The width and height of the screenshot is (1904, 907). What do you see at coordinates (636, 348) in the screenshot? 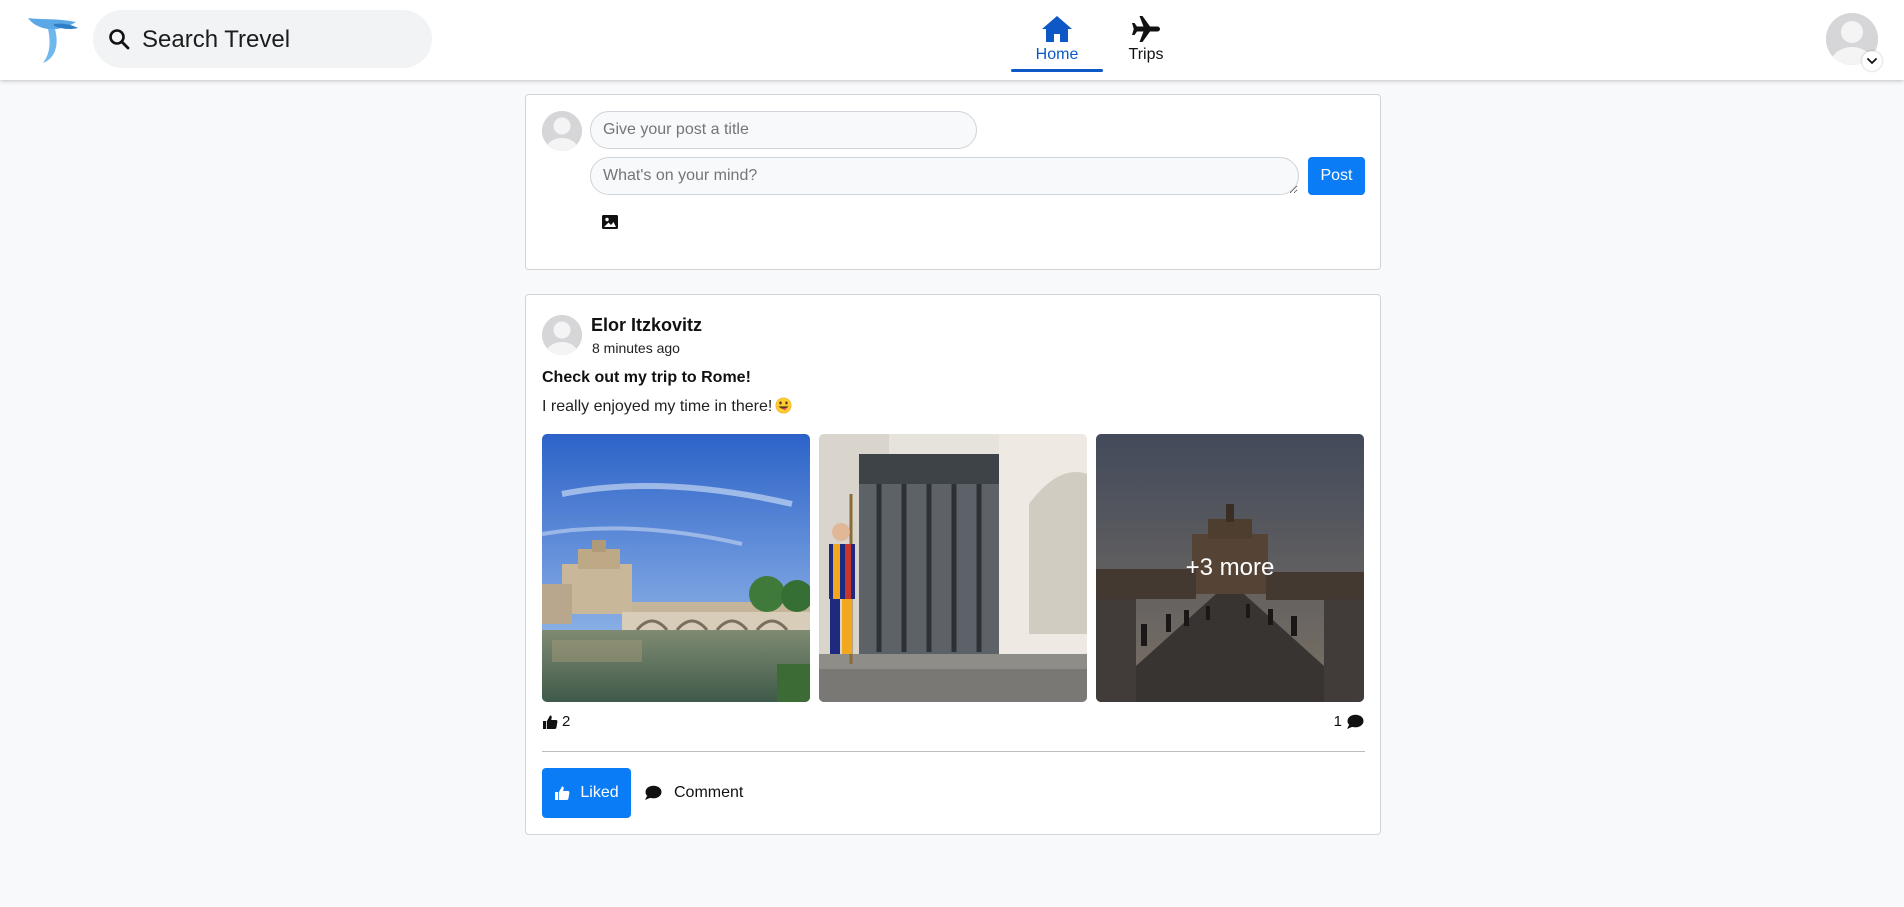
I see `post-timestamp: 8 minutes ago` at bounding box center [636, 348].